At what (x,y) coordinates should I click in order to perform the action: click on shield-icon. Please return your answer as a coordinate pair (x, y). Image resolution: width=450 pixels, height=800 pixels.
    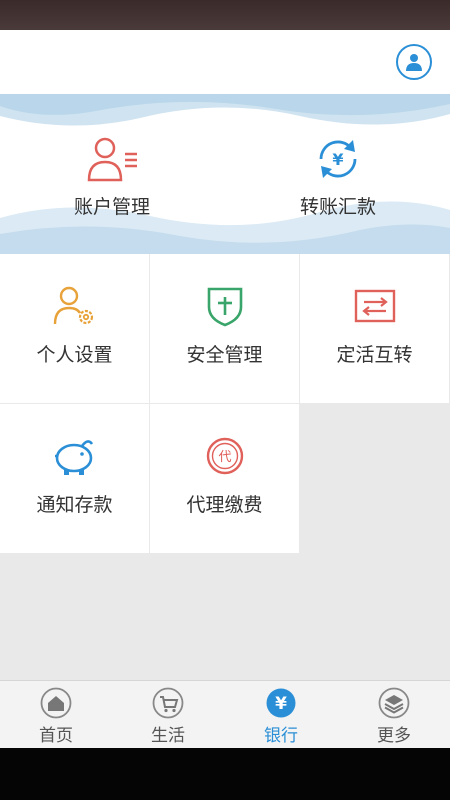
    Looking at the image, I should click on (224, 307).